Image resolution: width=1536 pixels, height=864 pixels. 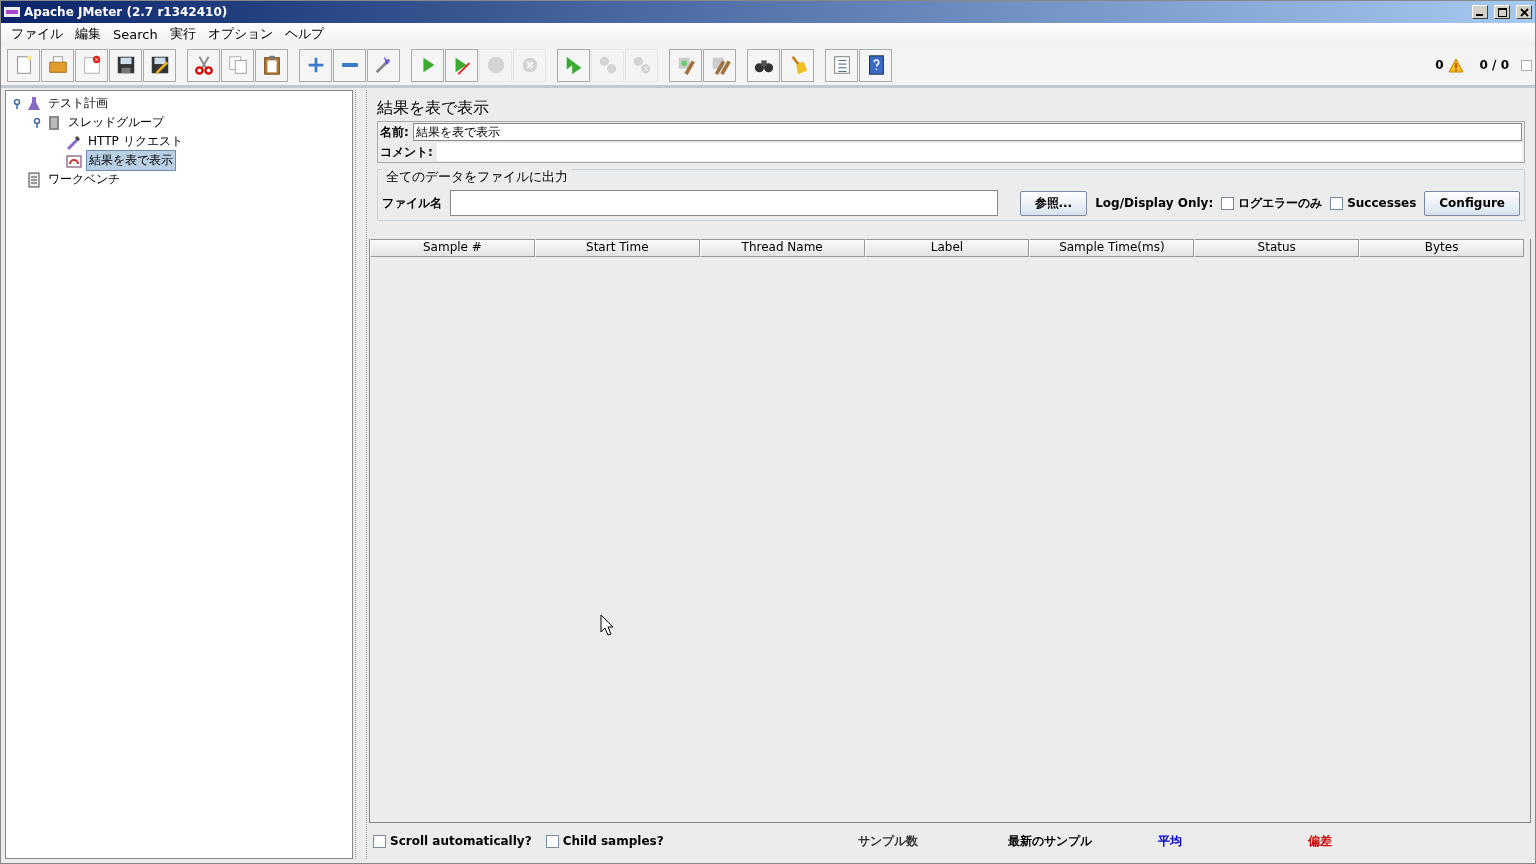 I want to click on folder-icon, so click(x=57, y=65).